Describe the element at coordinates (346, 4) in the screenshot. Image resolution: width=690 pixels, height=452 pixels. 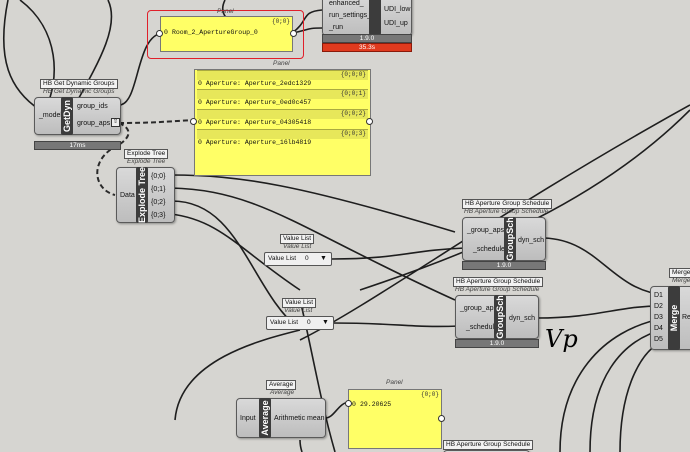
I see `input-enhanced: enhanced_` at that location.